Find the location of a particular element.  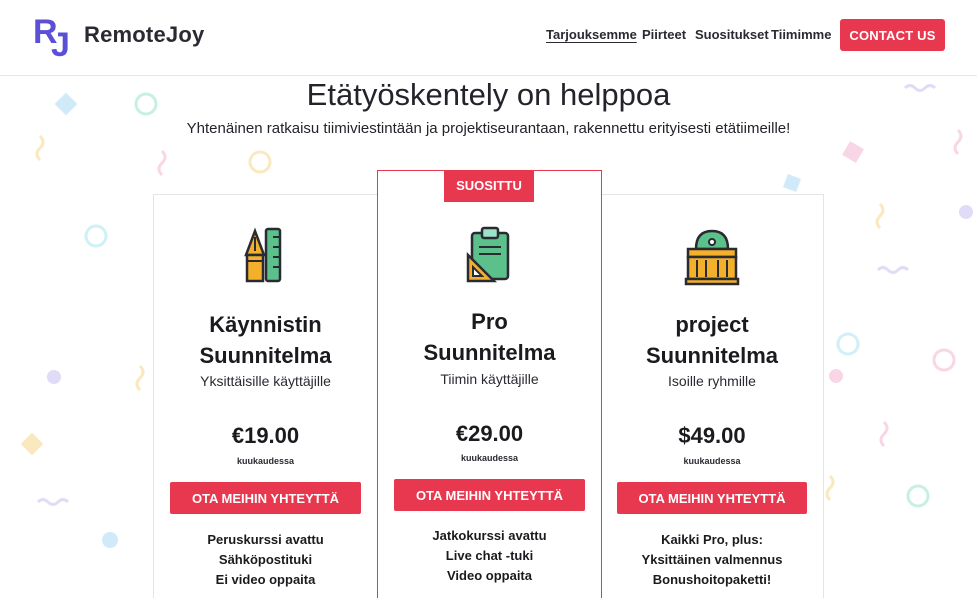

building-icon is located at coordinates (712, 257).